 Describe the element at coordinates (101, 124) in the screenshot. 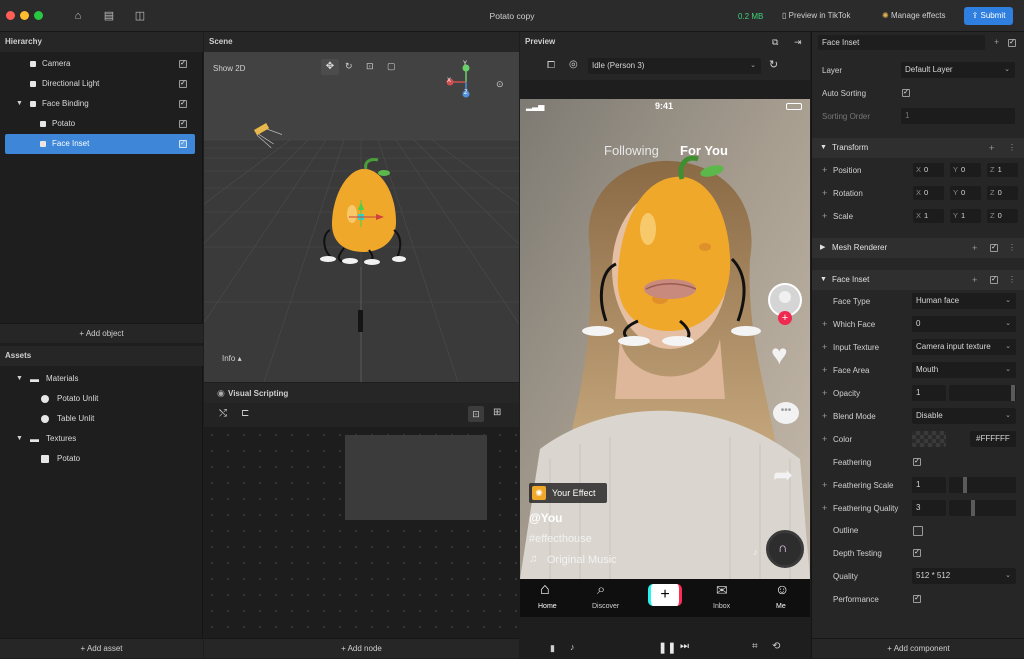

I see `hierarchy-item-potato: Potato ✓` at that location.